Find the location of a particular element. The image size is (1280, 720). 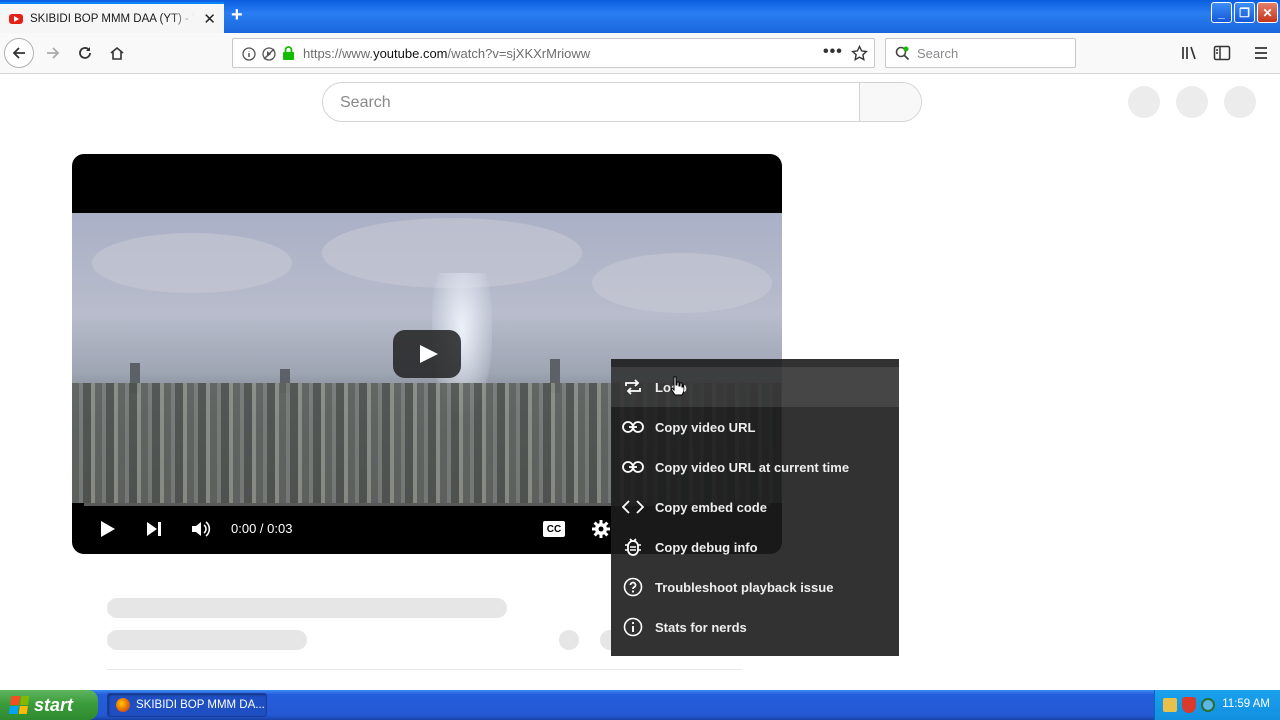

library-icon is located at coordinates (1190, 53).